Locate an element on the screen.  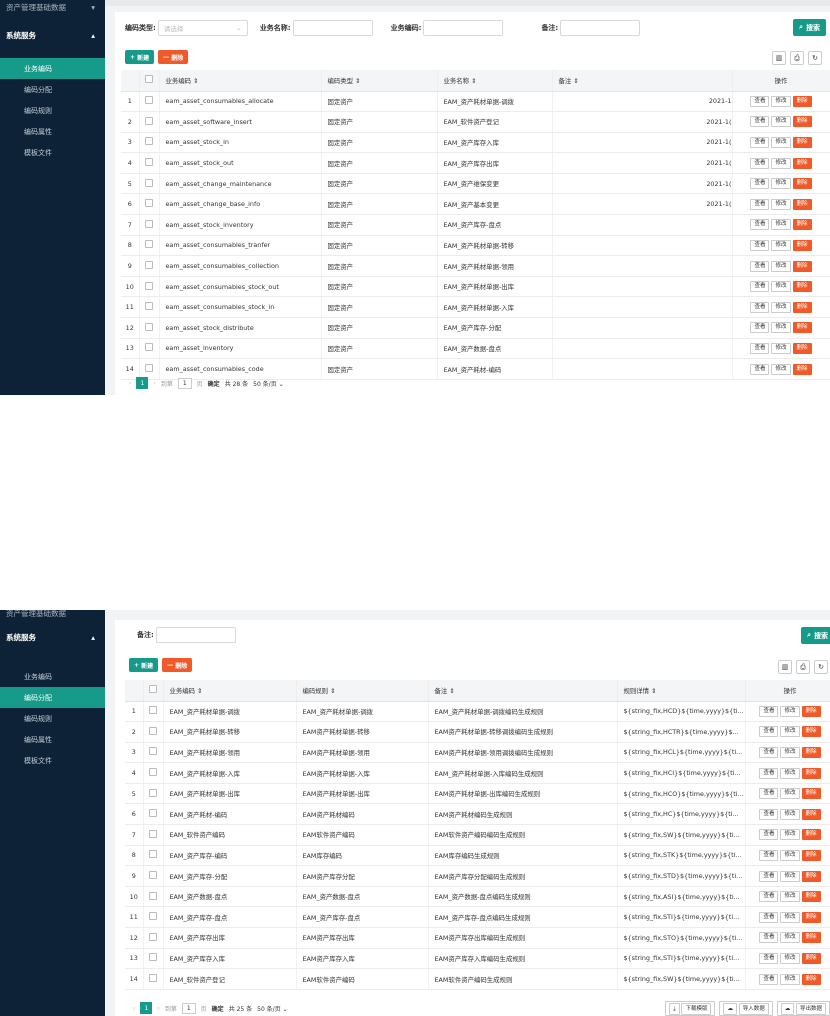
sidebar-item-code-rule: 编码规则 is located at coordinates (52, 718).